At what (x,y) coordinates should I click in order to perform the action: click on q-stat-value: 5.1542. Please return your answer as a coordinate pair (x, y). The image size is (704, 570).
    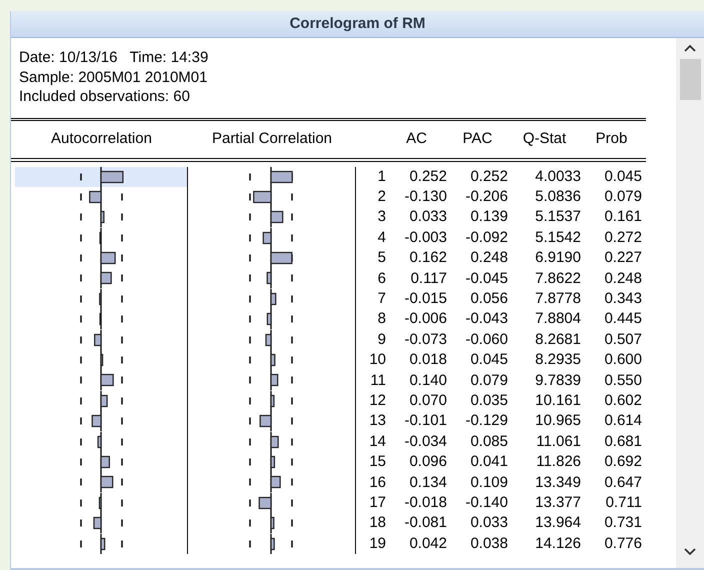
    Looking at the image, I should click on (558, 237).